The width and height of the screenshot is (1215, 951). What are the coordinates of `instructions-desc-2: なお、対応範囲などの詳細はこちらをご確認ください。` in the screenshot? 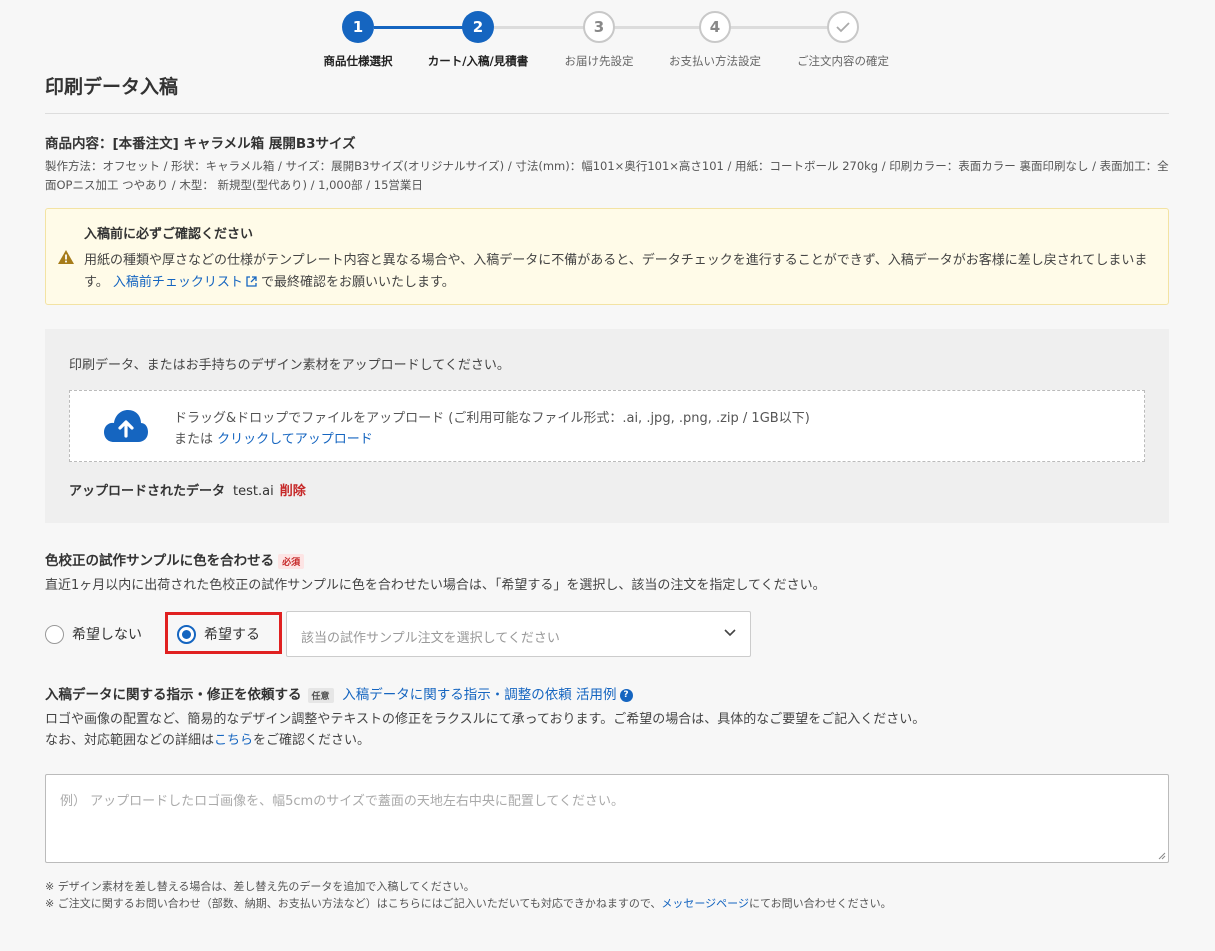 It's located at (208, 740).